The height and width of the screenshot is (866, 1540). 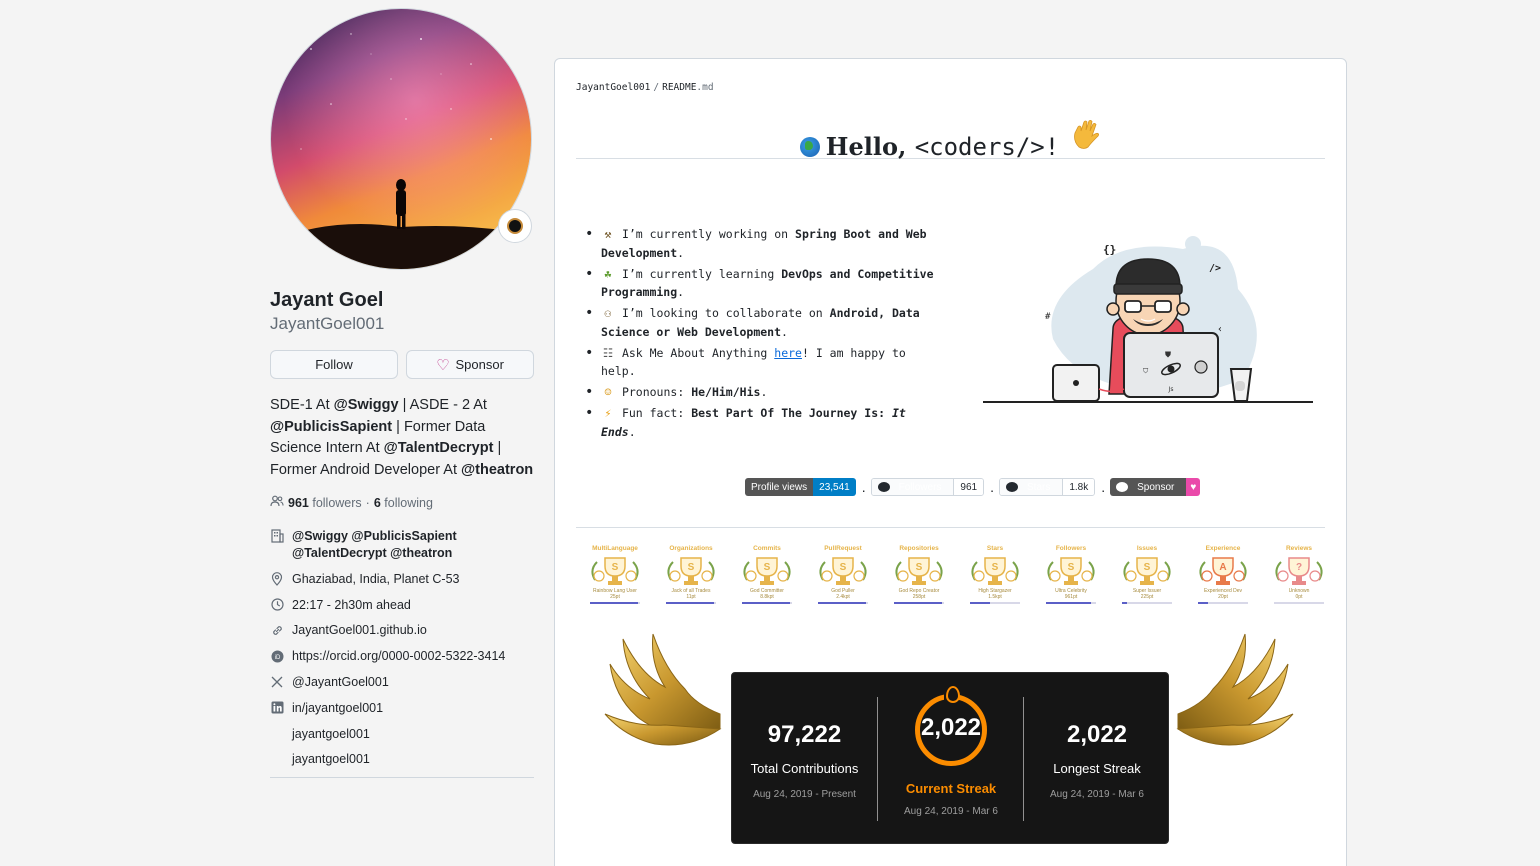 I want to click on about-text: I’m currently learning, so click(x=701, y=273).